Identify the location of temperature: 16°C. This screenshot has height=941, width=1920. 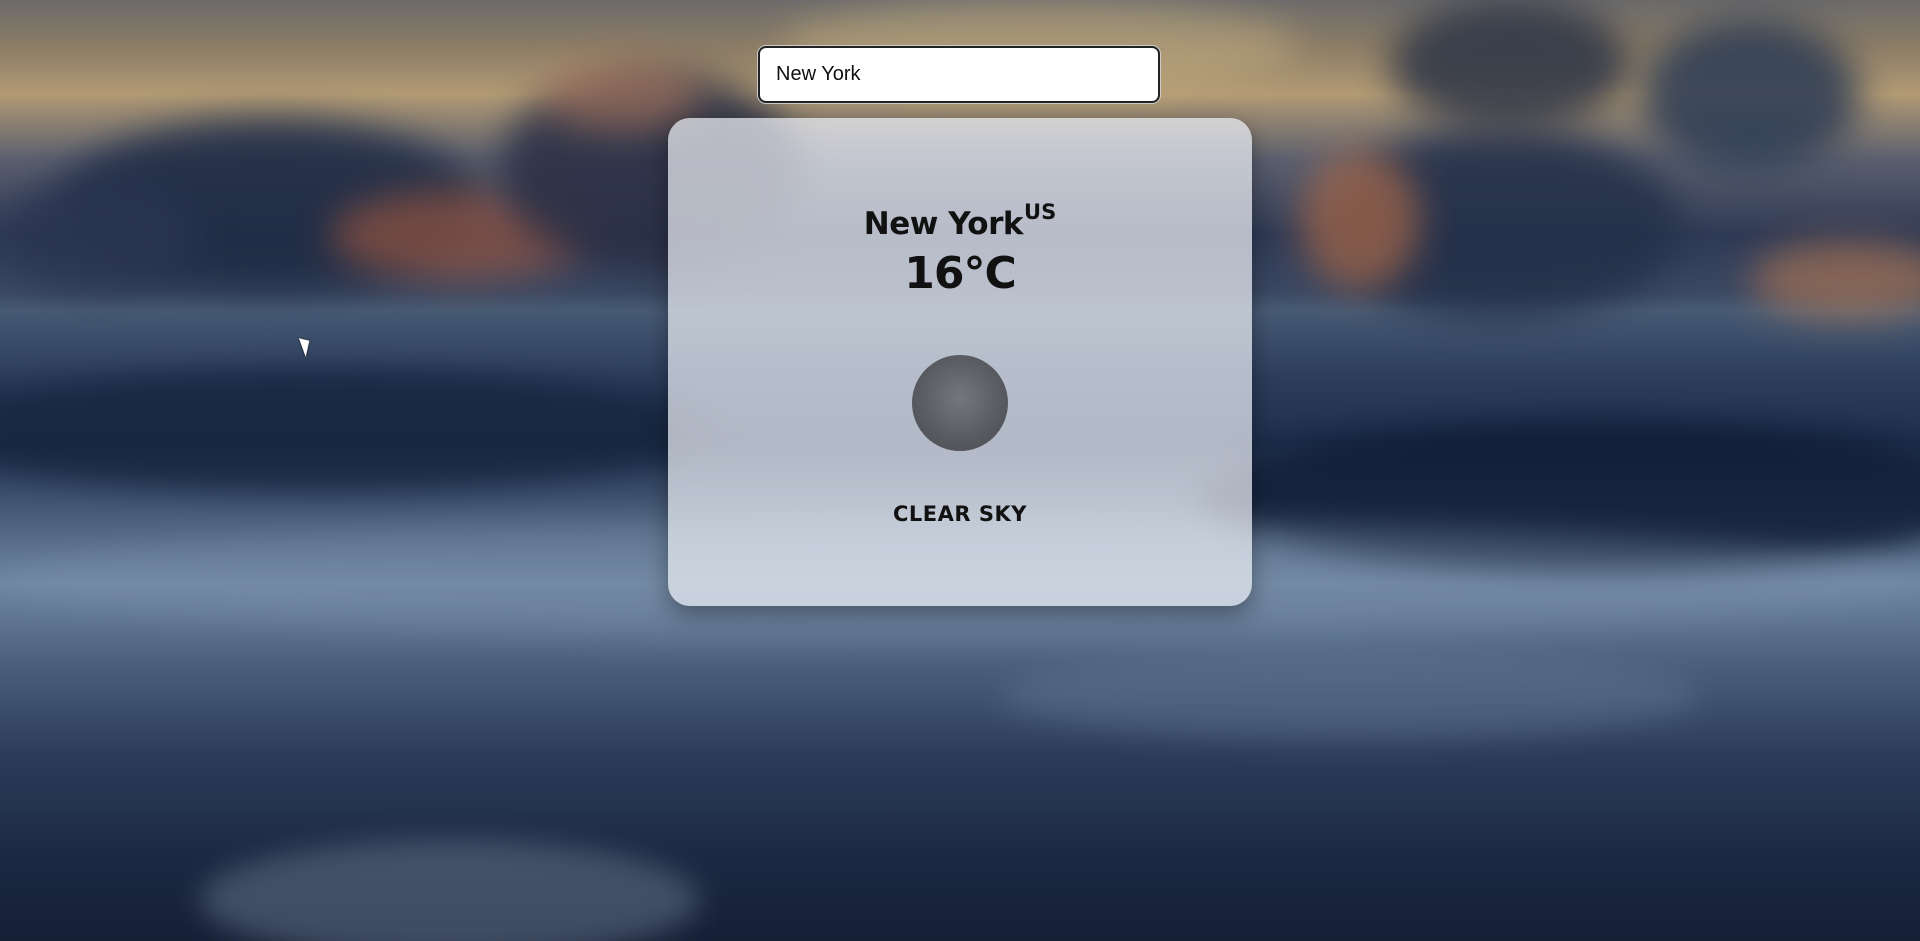
(960, 273).